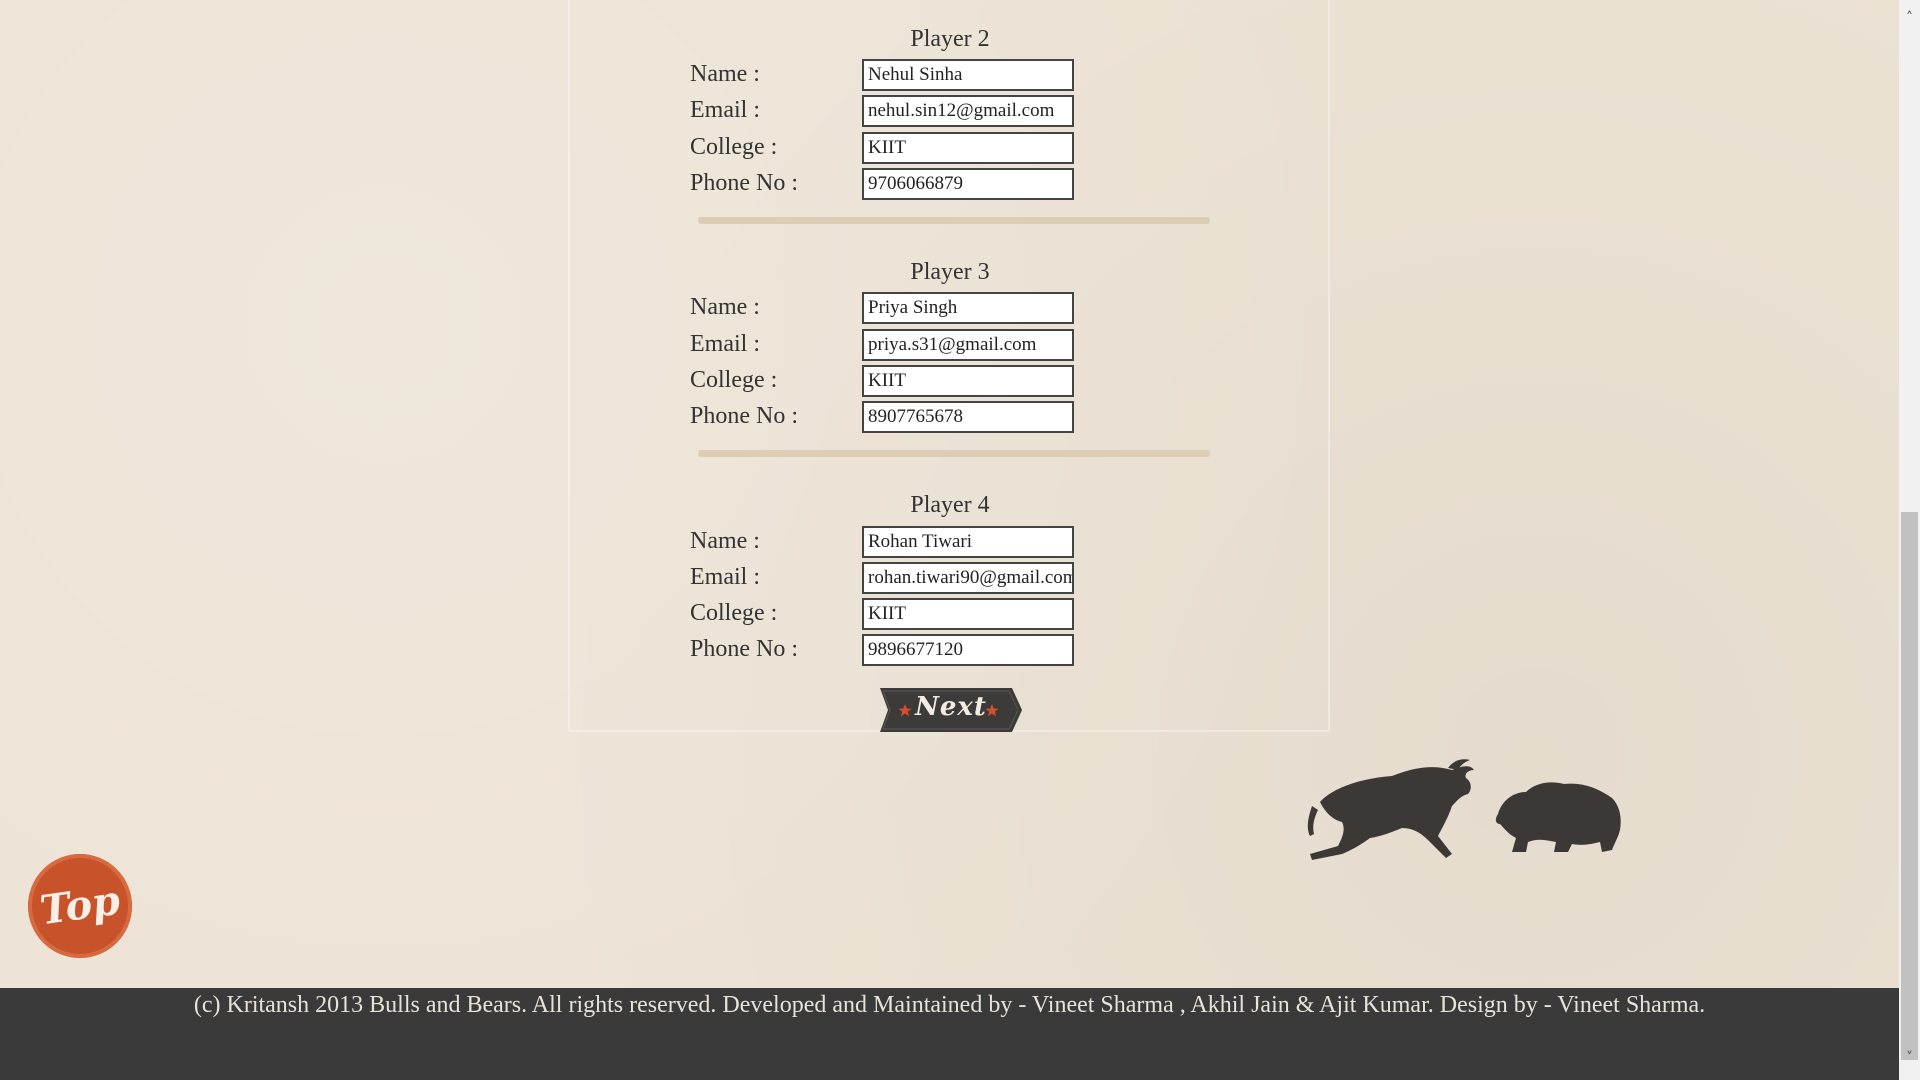  What do you see at coordinates (1909, 786) in the screenshot?
I see `scrollbar-thumb` at bounding box center [1909, 786].